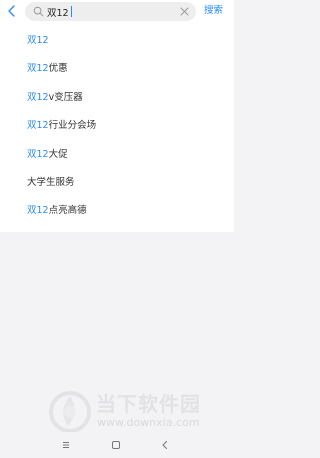 The height and width of the screenshot is (458, 320). What do you see at coordinates (165, 445) in the screenshot?
I see `back-triangle-icon` at bounding box center [165, 445].